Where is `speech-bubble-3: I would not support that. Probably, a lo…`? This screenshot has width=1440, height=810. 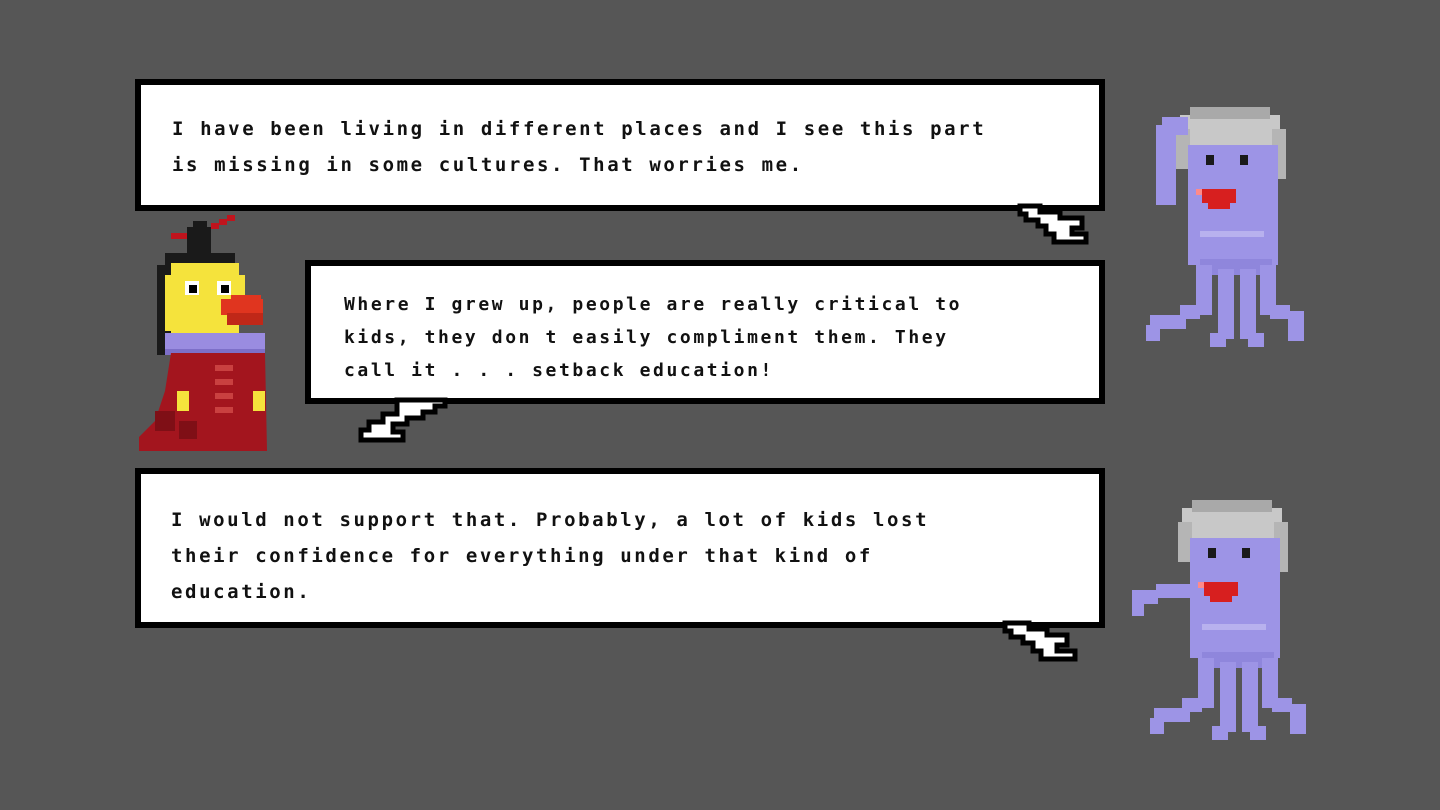 speech-bubble-3: I would not support that. Probably, a lo… is located at coordinates (620, 548).